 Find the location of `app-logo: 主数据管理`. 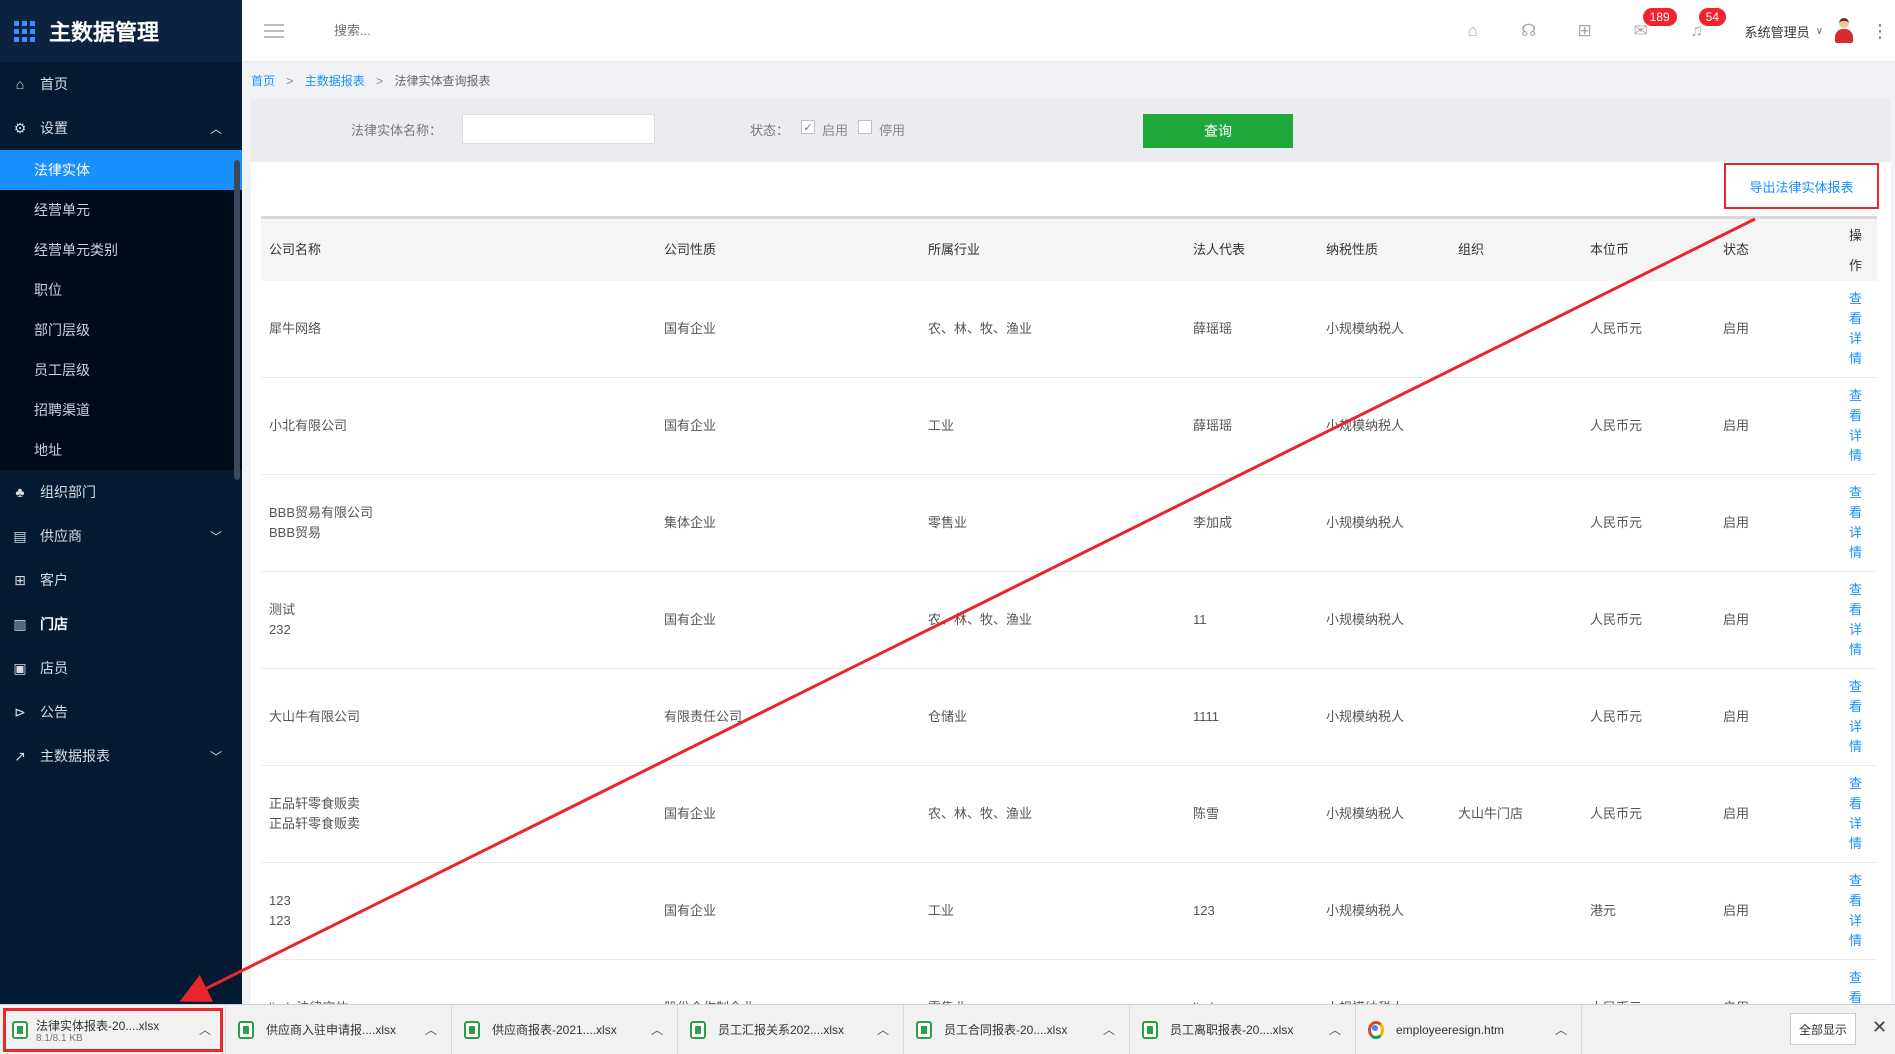

app-logo: 主数据管理 is located at coordinates (121, 31).